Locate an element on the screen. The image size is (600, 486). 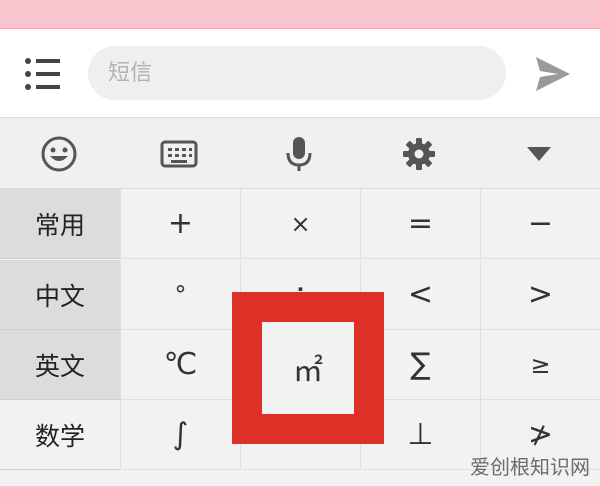
symbol-key: ° is located at coordinates (180, 295).